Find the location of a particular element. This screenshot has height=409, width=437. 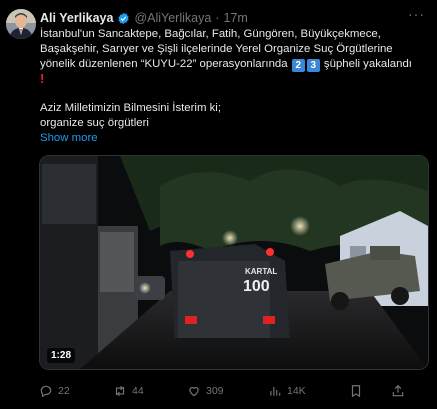

tweet-line-3-end: şüpheli yakalandı is located at coordinates (367, 63).